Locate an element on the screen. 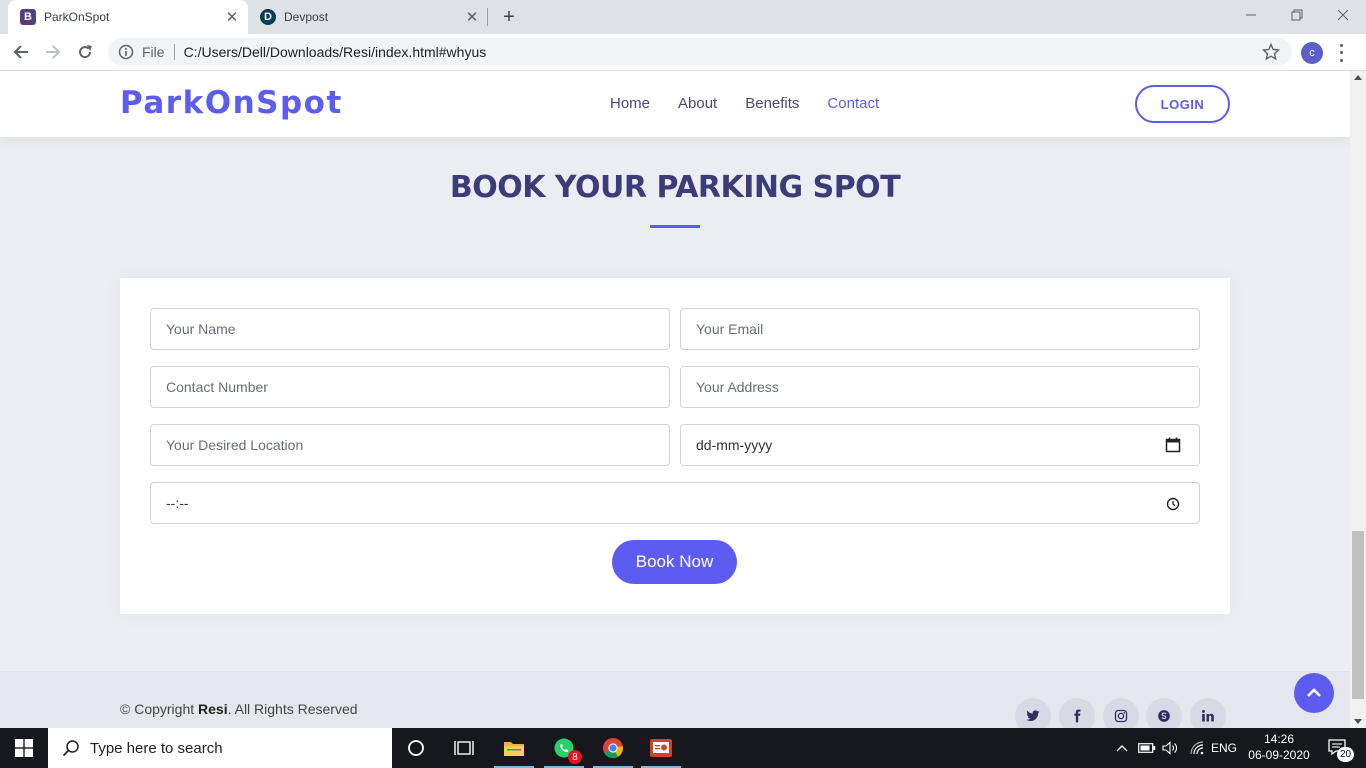 The image size is (1366, 768). taskbar-search-box: Type here to search is located at coordinates (220, 748).